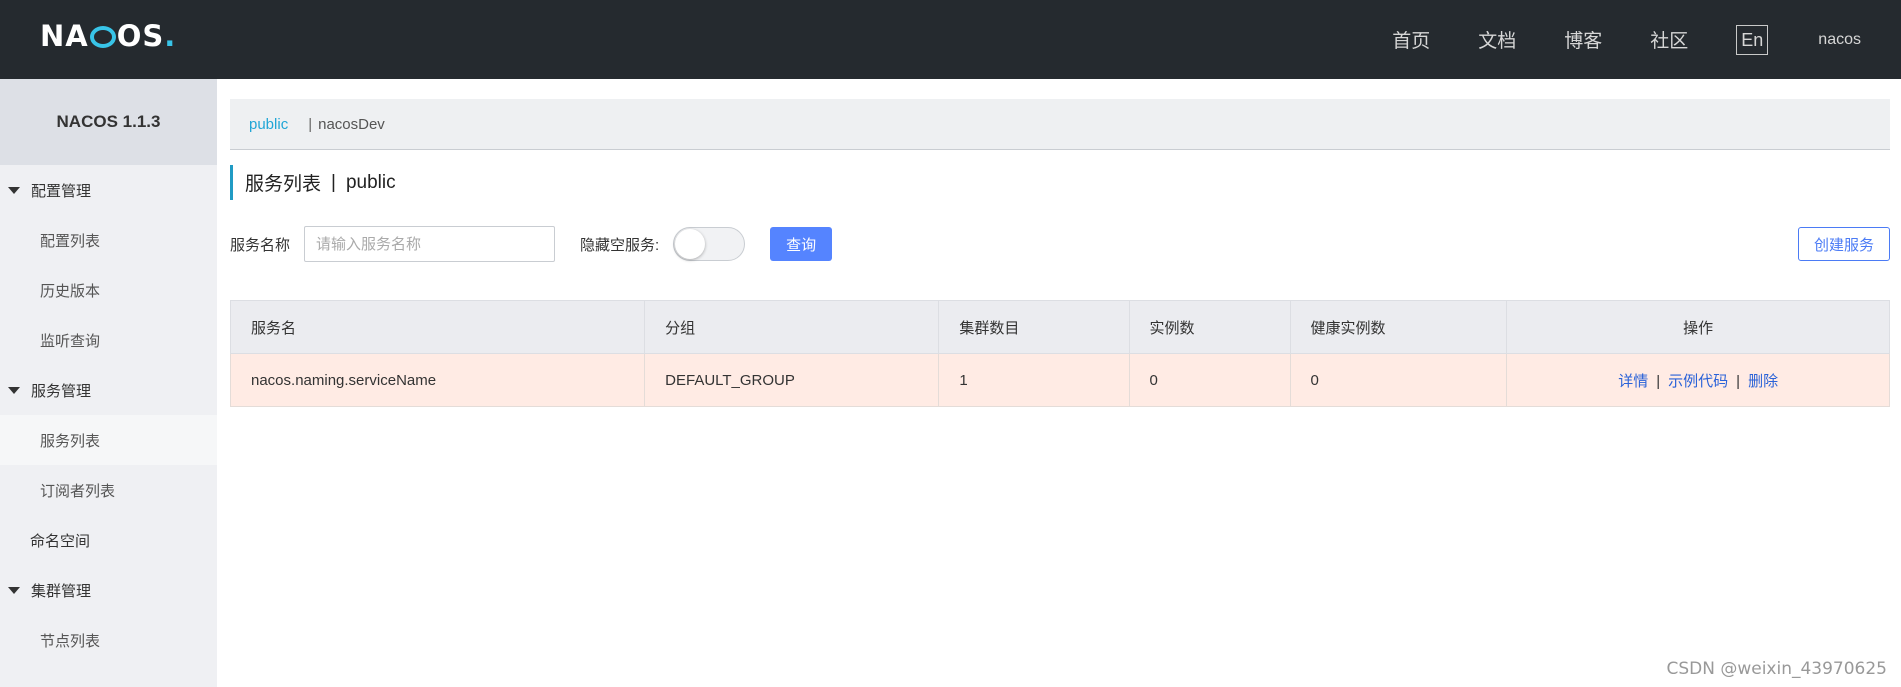  I want to click on logo-ring-icon, so click(102, 37).